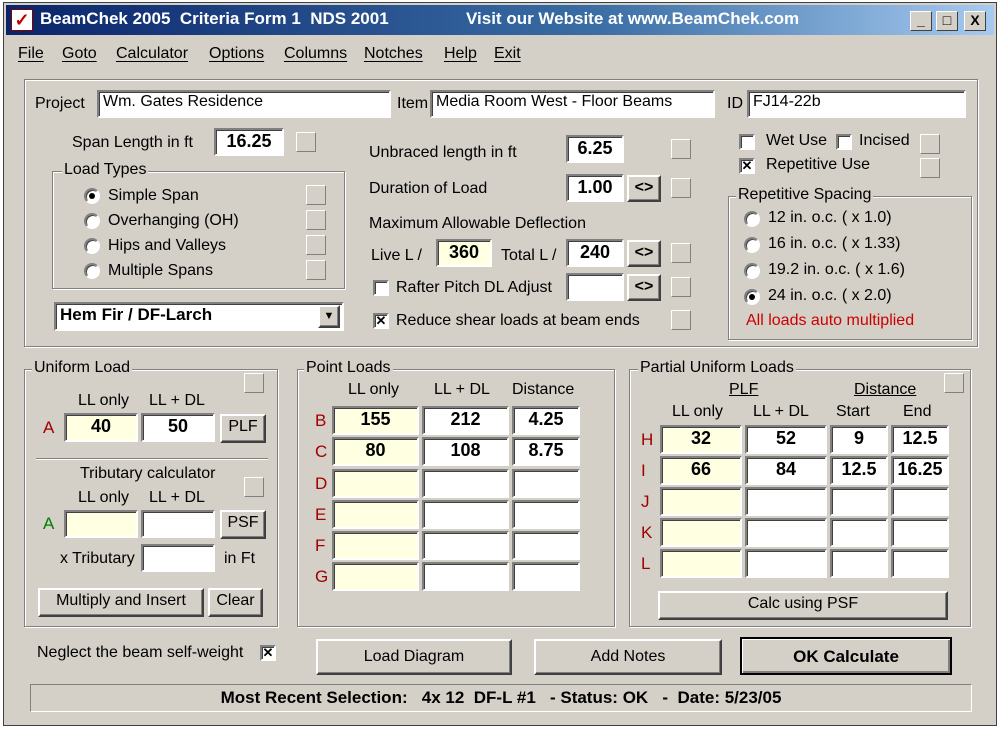 The width and height of the screenshot is (1000, 729). I want to click on menu-columns: Columns, so click(315, 54).